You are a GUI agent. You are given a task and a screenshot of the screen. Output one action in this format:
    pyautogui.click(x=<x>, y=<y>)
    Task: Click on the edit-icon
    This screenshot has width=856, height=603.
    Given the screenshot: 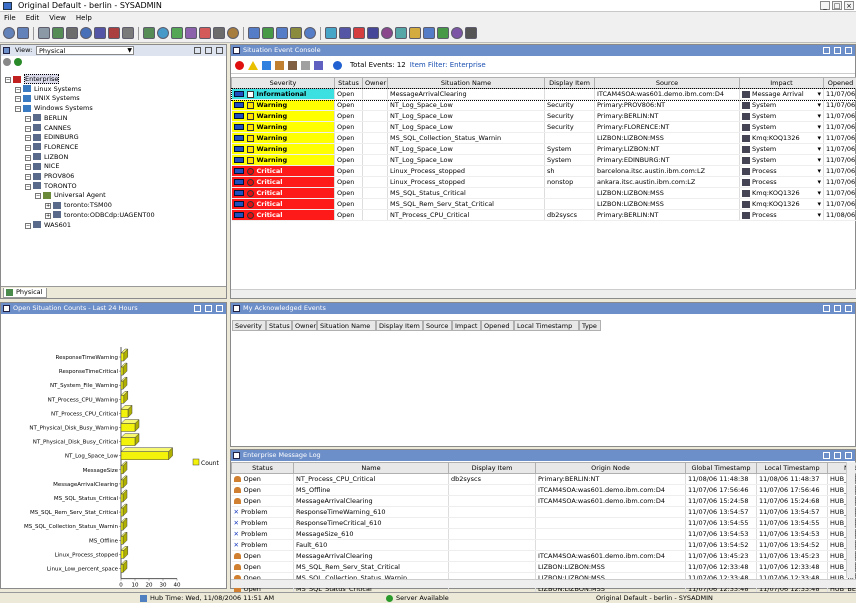 What is the action you would take?
    pyautogui.click(x=233, y=33)
    